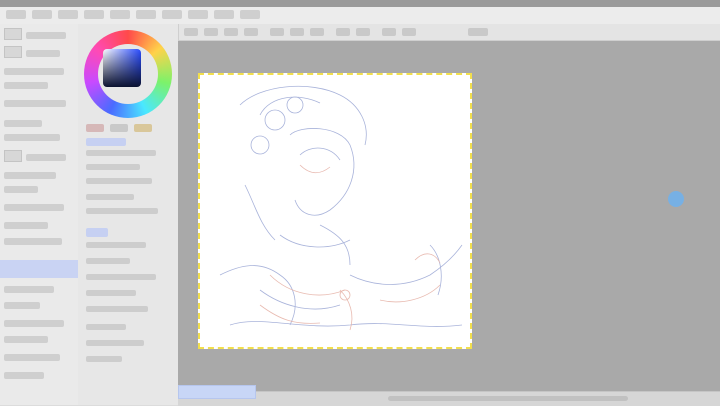 Image resolution: width=720 pixels, height=406 pixels. I want to click on menu-canvas, so click(68, 14).